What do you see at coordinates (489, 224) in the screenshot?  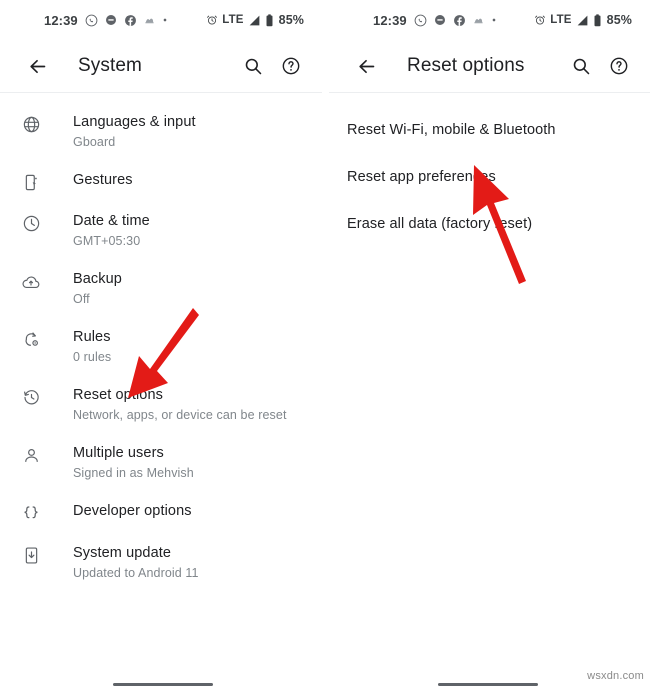 I see `reset-option-row-erase-all-data: Erase all data (factory reset)` at bounding box center [489, 224].